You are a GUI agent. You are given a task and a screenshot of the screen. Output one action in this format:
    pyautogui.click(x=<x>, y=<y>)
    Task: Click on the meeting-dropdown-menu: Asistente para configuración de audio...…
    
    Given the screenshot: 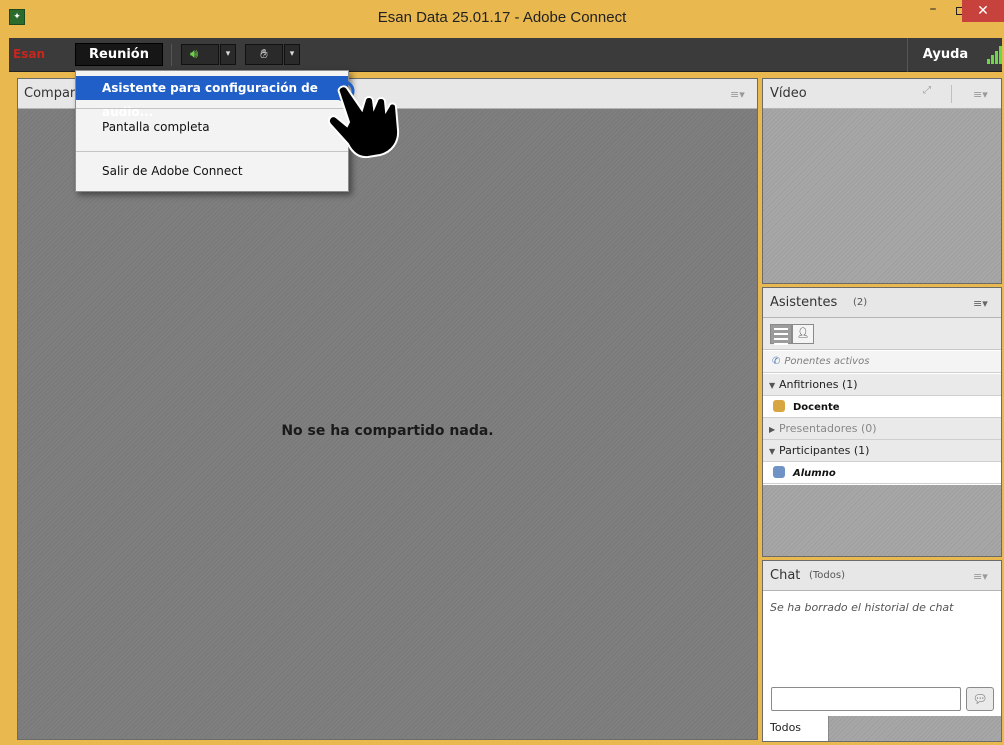 What is the action you would take?
    pyautogui.click(x=212, y=131)
    